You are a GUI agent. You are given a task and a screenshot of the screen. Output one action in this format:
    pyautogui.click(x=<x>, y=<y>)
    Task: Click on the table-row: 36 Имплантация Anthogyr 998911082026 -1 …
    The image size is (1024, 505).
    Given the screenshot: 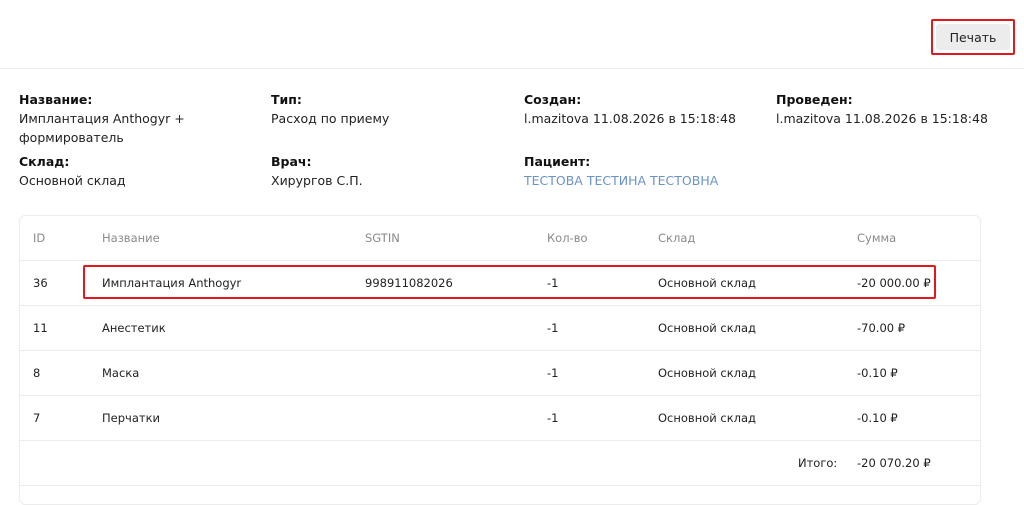 What is the action you would take?
    pyautogui.click(x=500, y=283)
    